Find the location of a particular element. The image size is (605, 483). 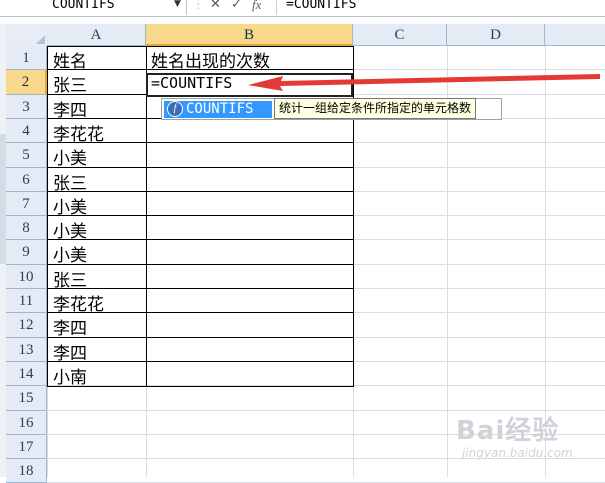

watermark-logo: Bai经验 is located at coordinates (508, 431).